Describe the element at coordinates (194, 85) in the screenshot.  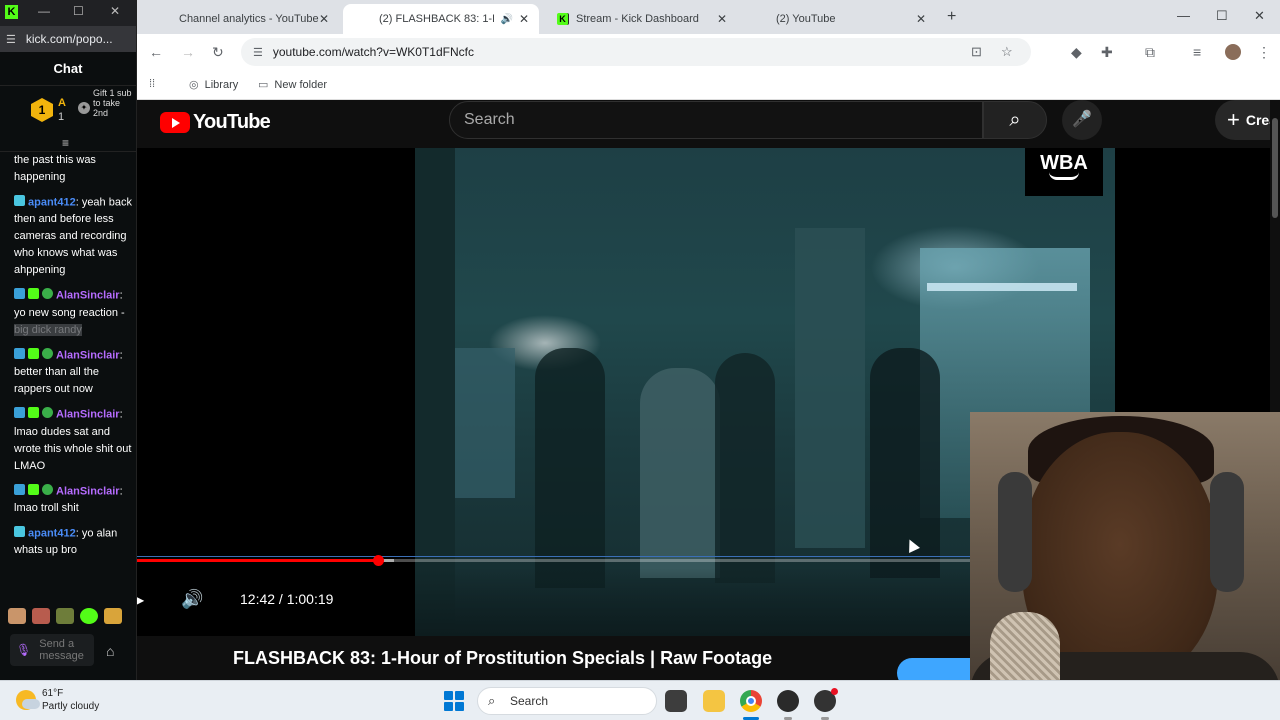
I see `library-icon: ◎` at that location.